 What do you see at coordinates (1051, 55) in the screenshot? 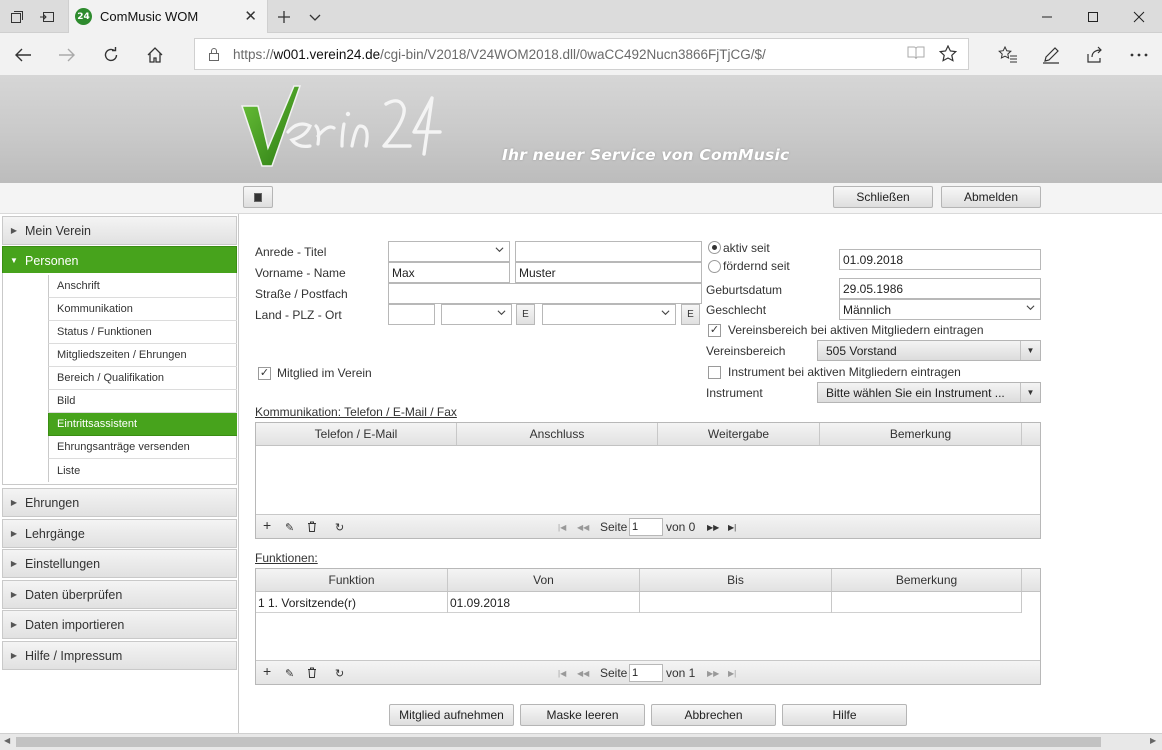
I see `pen-notes-icon` at bounding box center [1051, 55].